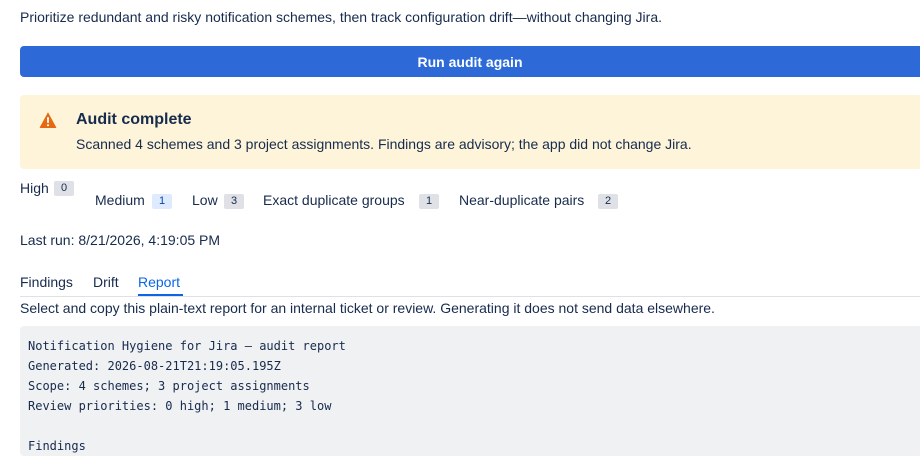  I want to click on stat-medium-badge: 1, so click(162, 201).